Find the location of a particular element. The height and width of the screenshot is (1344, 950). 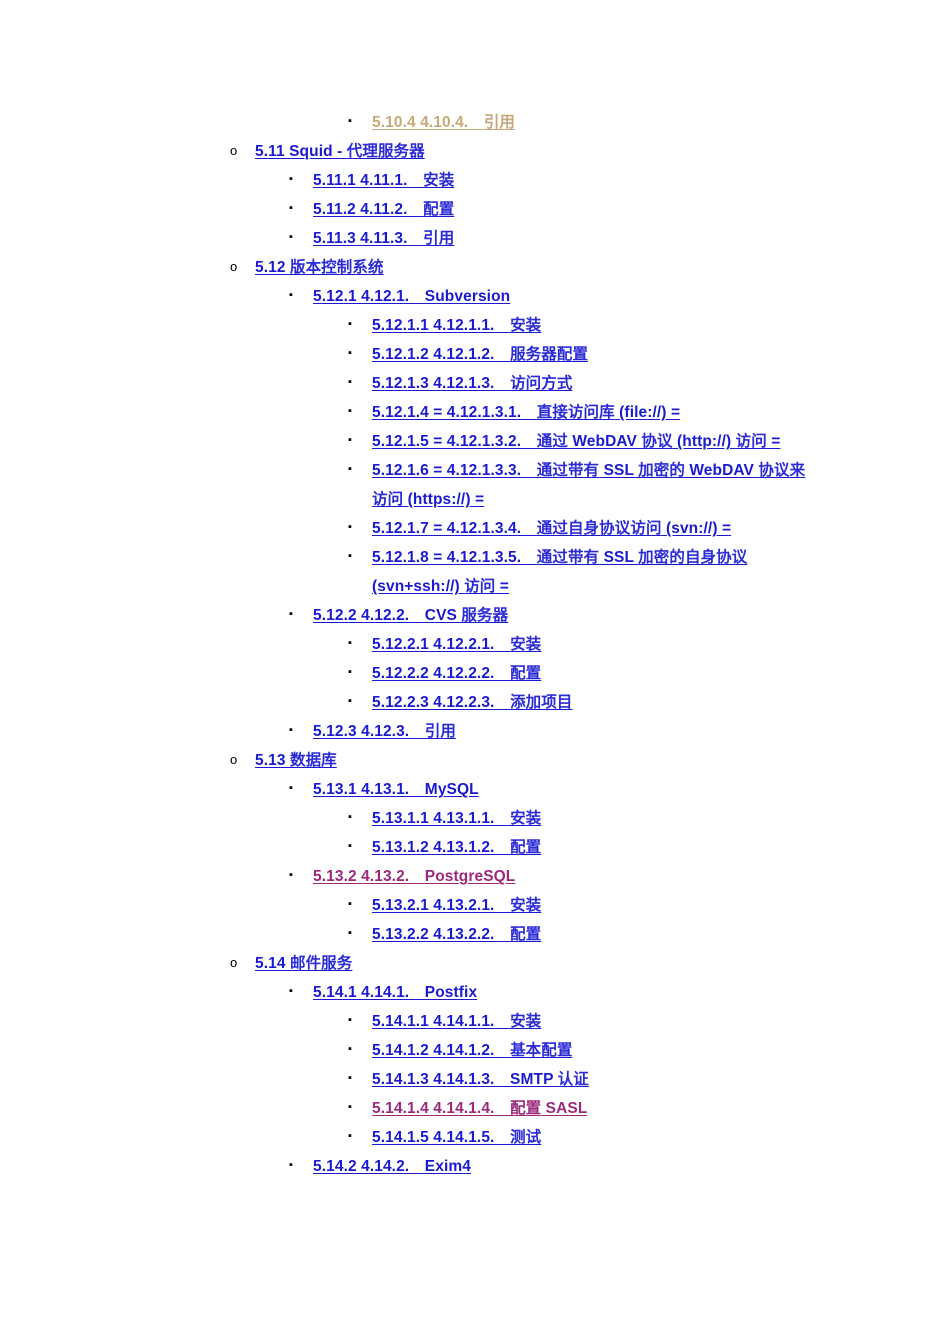

toc-link-item-5-12-1: 5.12.1 4.12.1. Subversion is located at coordinates (411, 296).